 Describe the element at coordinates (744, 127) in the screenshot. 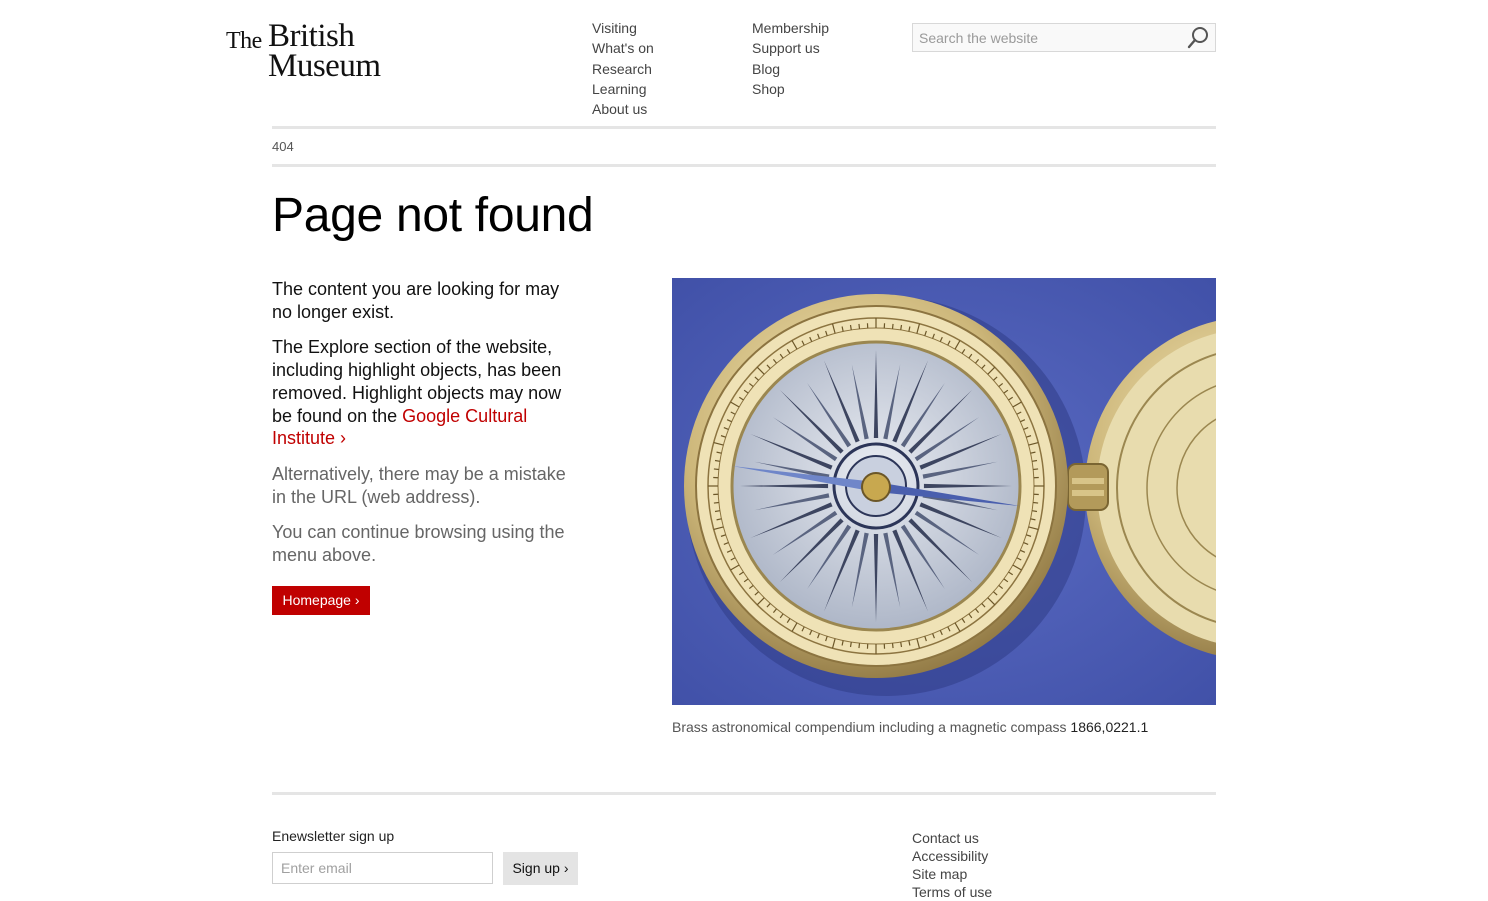

I see `header-divider` at that location.